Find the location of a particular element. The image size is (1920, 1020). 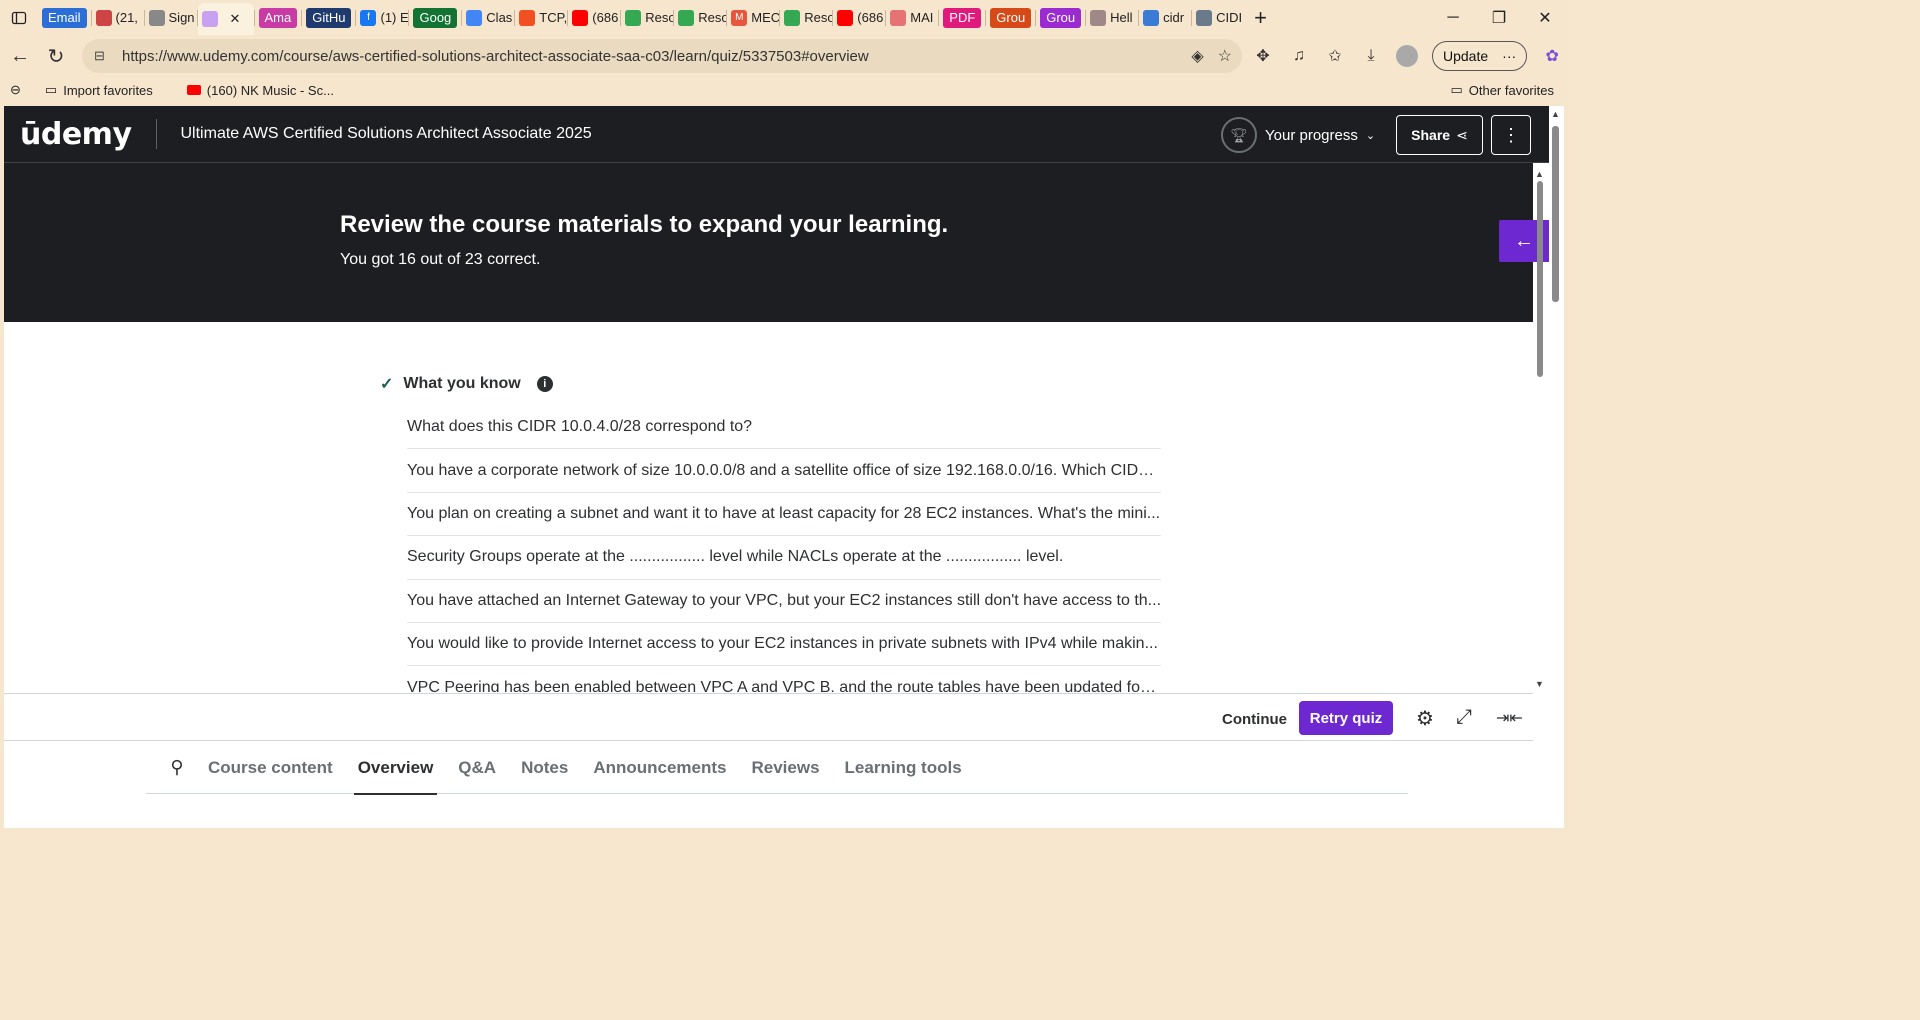

header-divider is located at coordinates (156, 134).